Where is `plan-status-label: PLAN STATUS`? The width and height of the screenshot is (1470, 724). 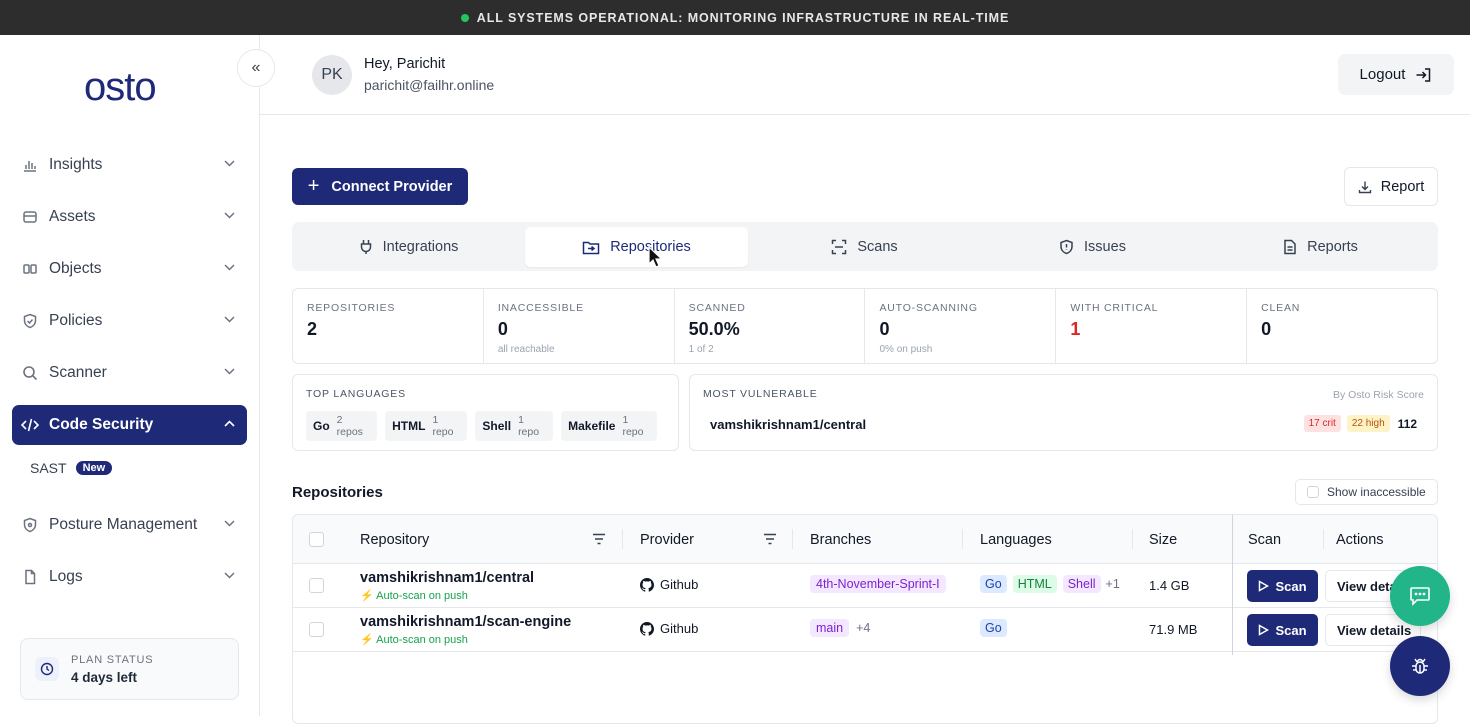
plan-status-label: PLAN STATUS is located at coordinates (112, 659).